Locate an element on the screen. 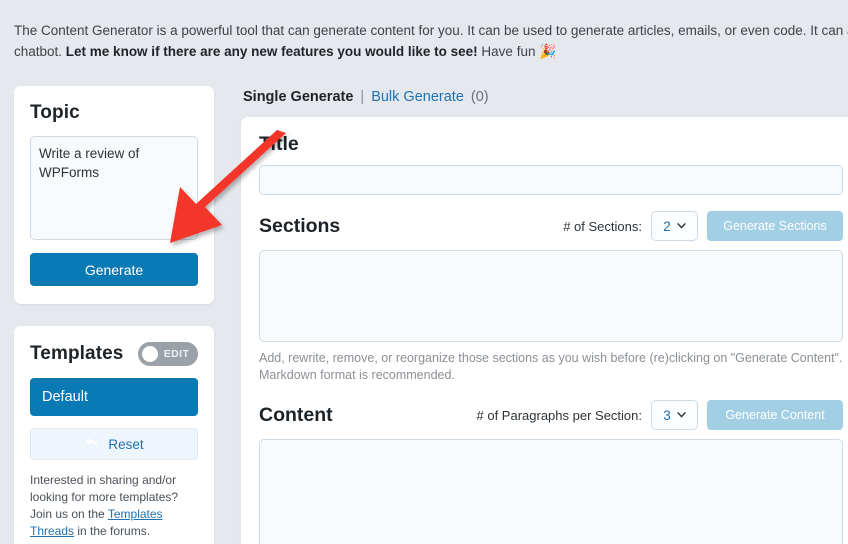  generate-button: Generate is located at coordinates (114, 269).